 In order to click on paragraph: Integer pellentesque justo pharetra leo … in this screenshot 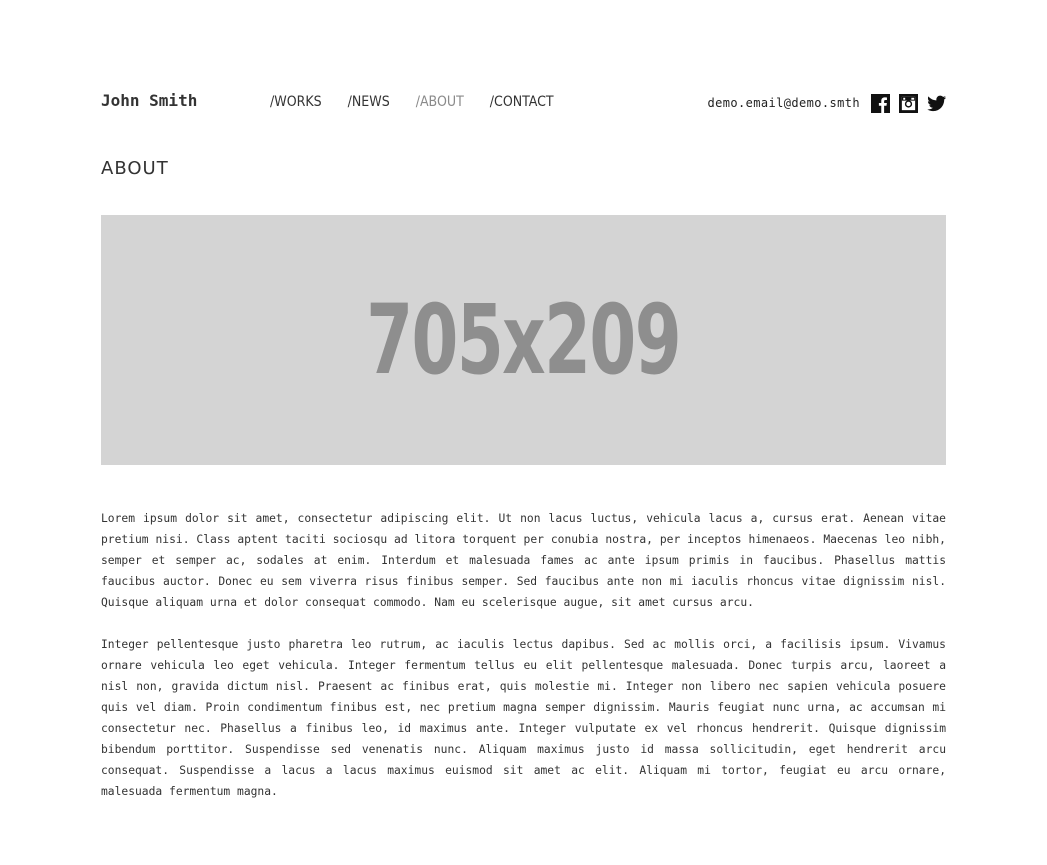, I will do `click(523, 718)`.